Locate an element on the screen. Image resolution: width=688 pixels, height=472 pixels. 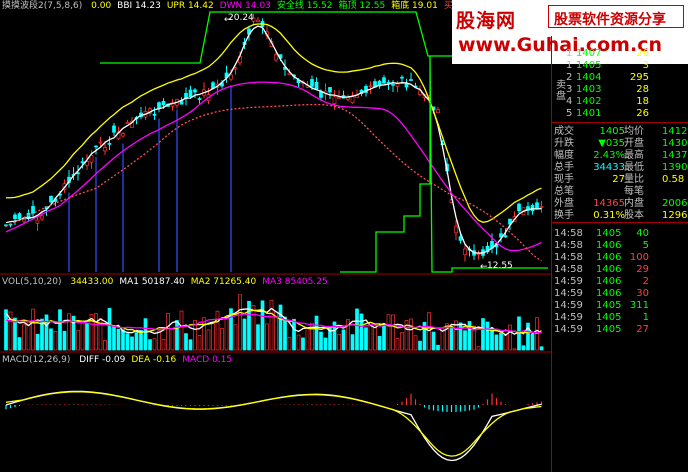
legend-item: 箱顶 12.55 is located at coordinates (362, 6).